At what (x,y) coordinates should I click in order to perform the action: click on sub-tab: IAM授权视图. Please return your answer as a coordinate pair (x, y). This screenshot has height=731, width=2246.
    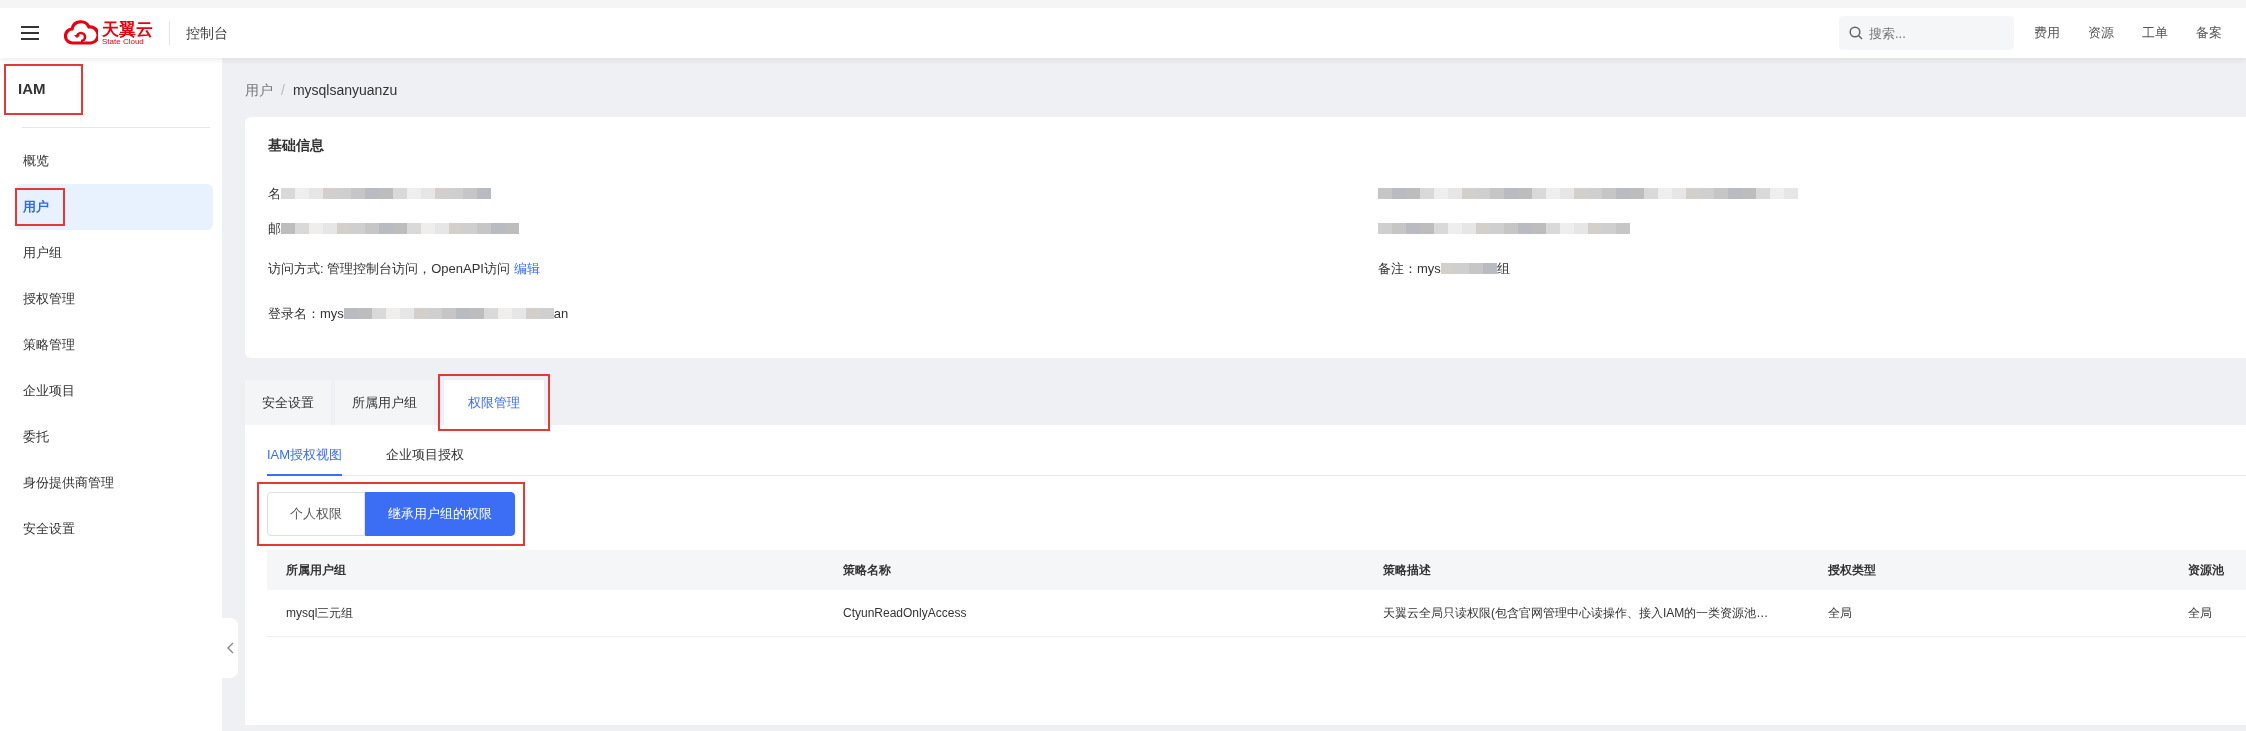
    Looking at the image, I should click on (305, 460).